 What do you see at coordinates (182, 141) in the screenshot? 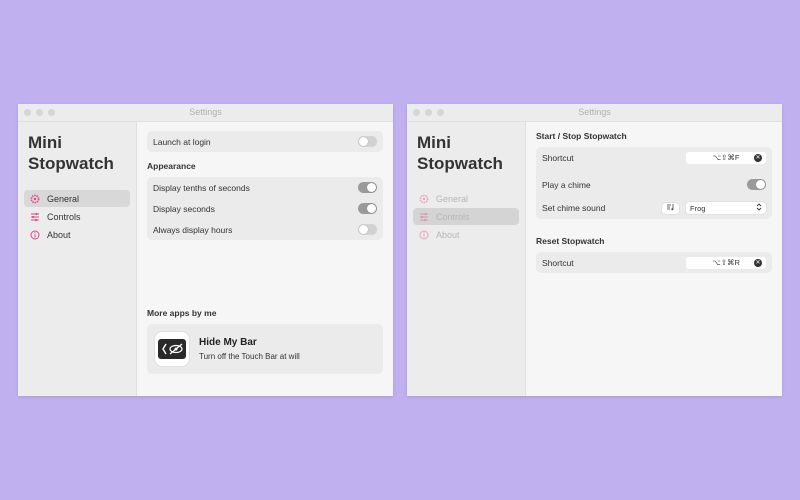
I see `launch-at-login-label: Launch at login` at bounding box center [182, 141].